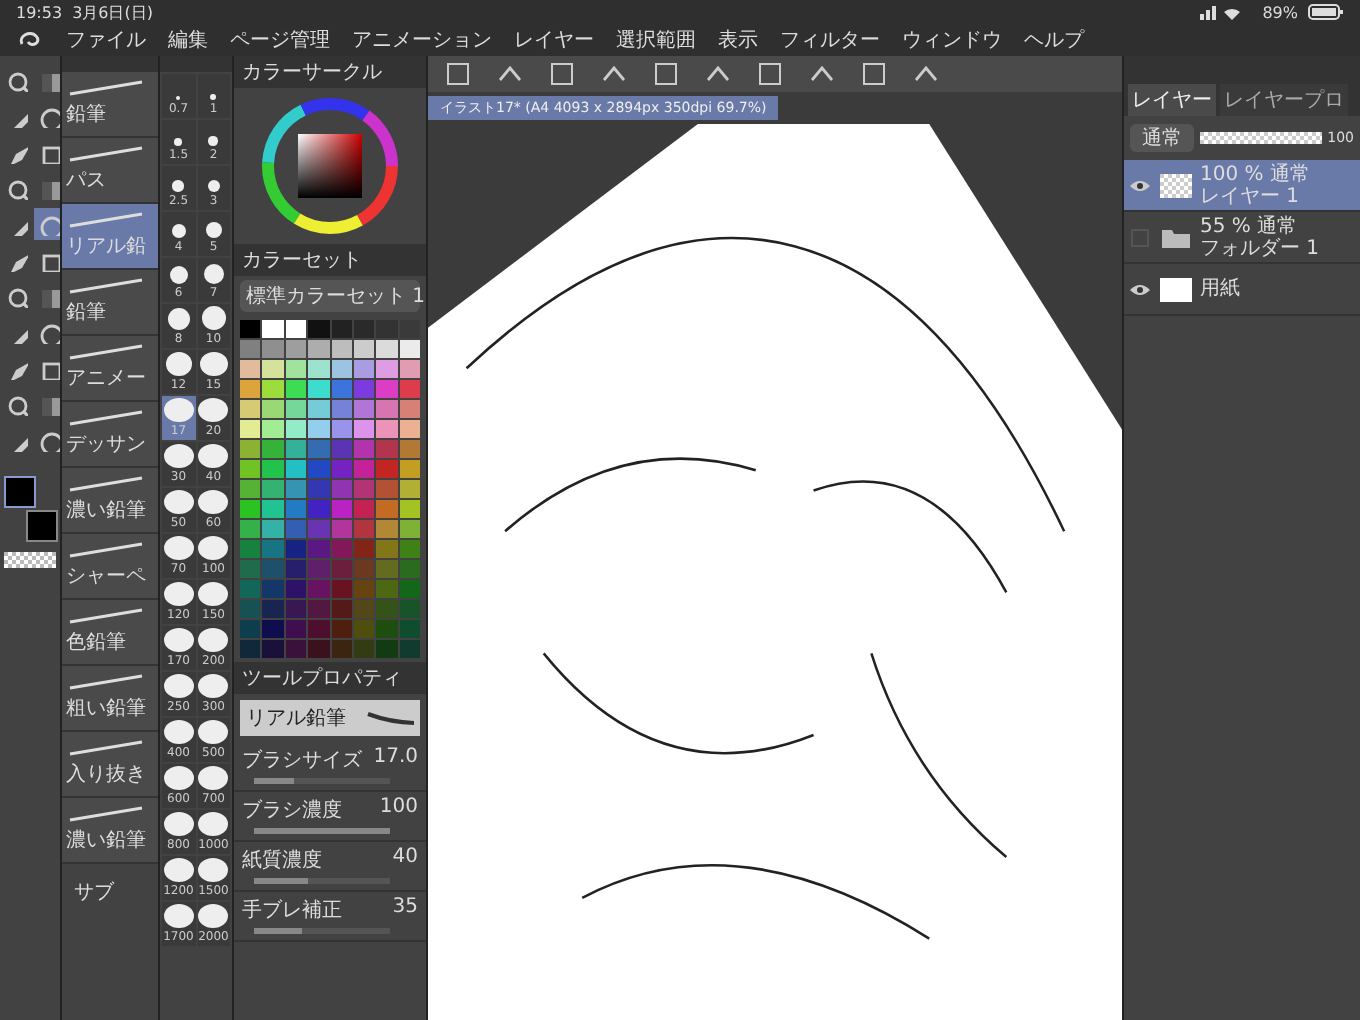 The image size is (1360, 1020). I want to click on property-label: ブラシサイズ, so click(302, 760).